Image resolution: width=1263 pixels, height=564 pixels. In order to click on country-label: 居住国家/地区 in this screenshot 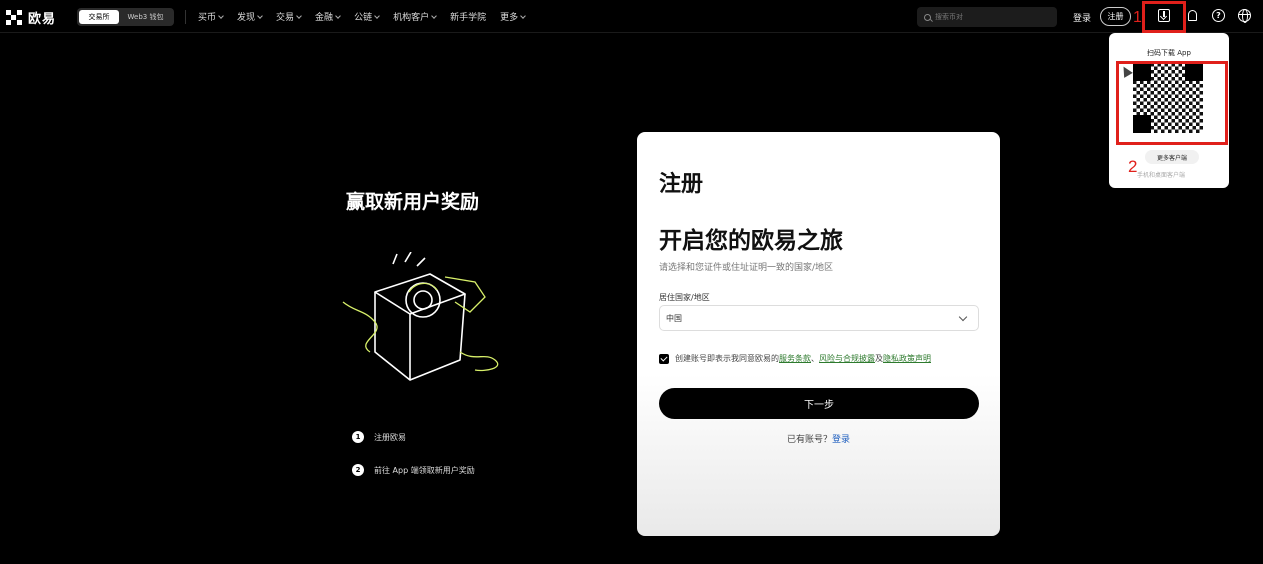, I will do `click(684, 297)`.